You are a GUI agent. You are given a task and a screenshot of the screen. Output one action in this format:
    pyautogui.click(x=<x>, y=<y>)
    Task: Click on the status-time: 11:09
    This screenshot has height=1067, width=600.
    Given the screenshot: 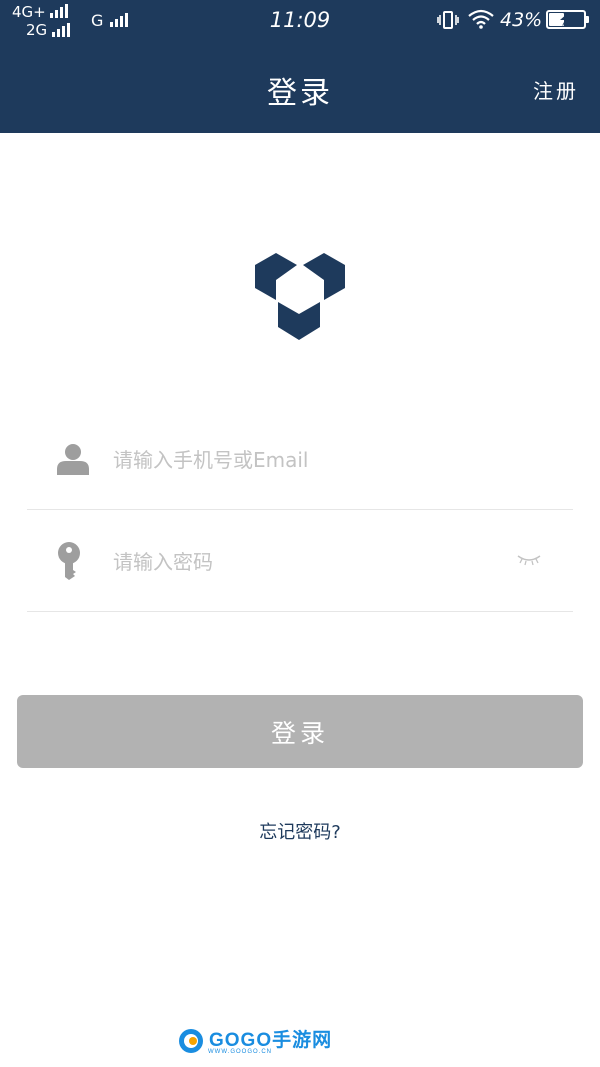 What is the action you would take?
    pyautogui.click(x=300, y=20)
    